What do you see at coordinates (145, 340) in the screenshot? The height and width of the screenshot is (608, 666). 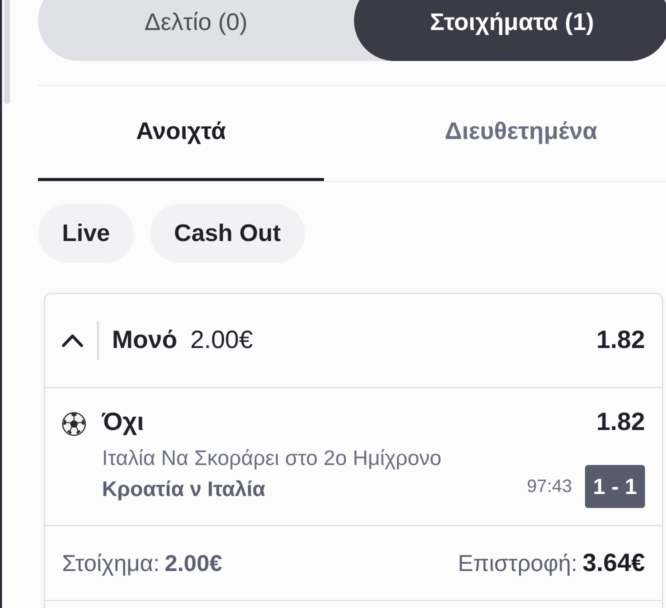 I see `bet-type: Μονό` at bounding box center [145, 340].